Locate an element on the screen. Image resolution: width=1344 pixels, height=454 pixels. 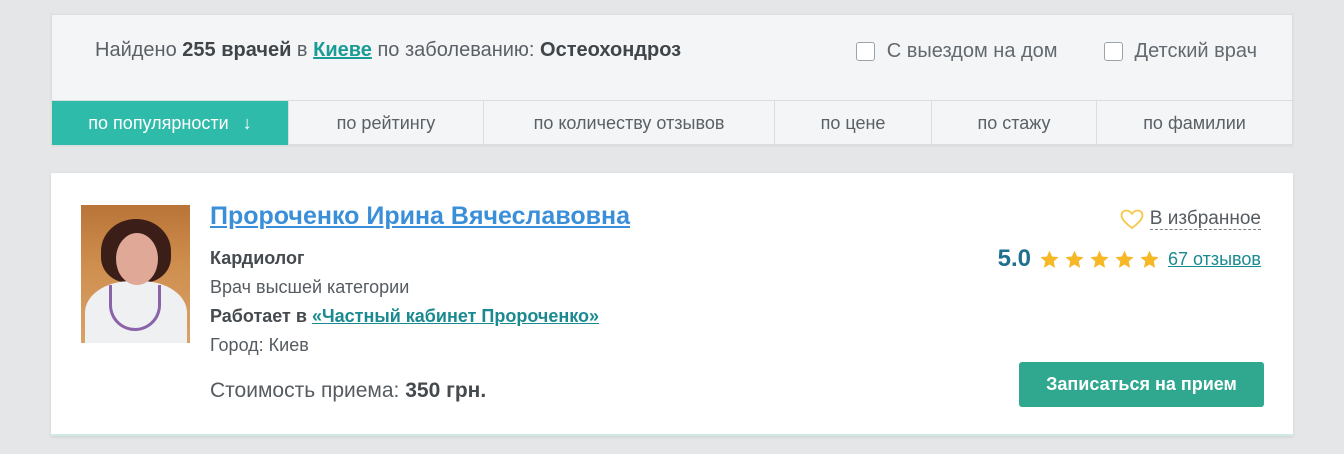
doctor-specialty: Кардиолог is located at coordinates (257, 258).